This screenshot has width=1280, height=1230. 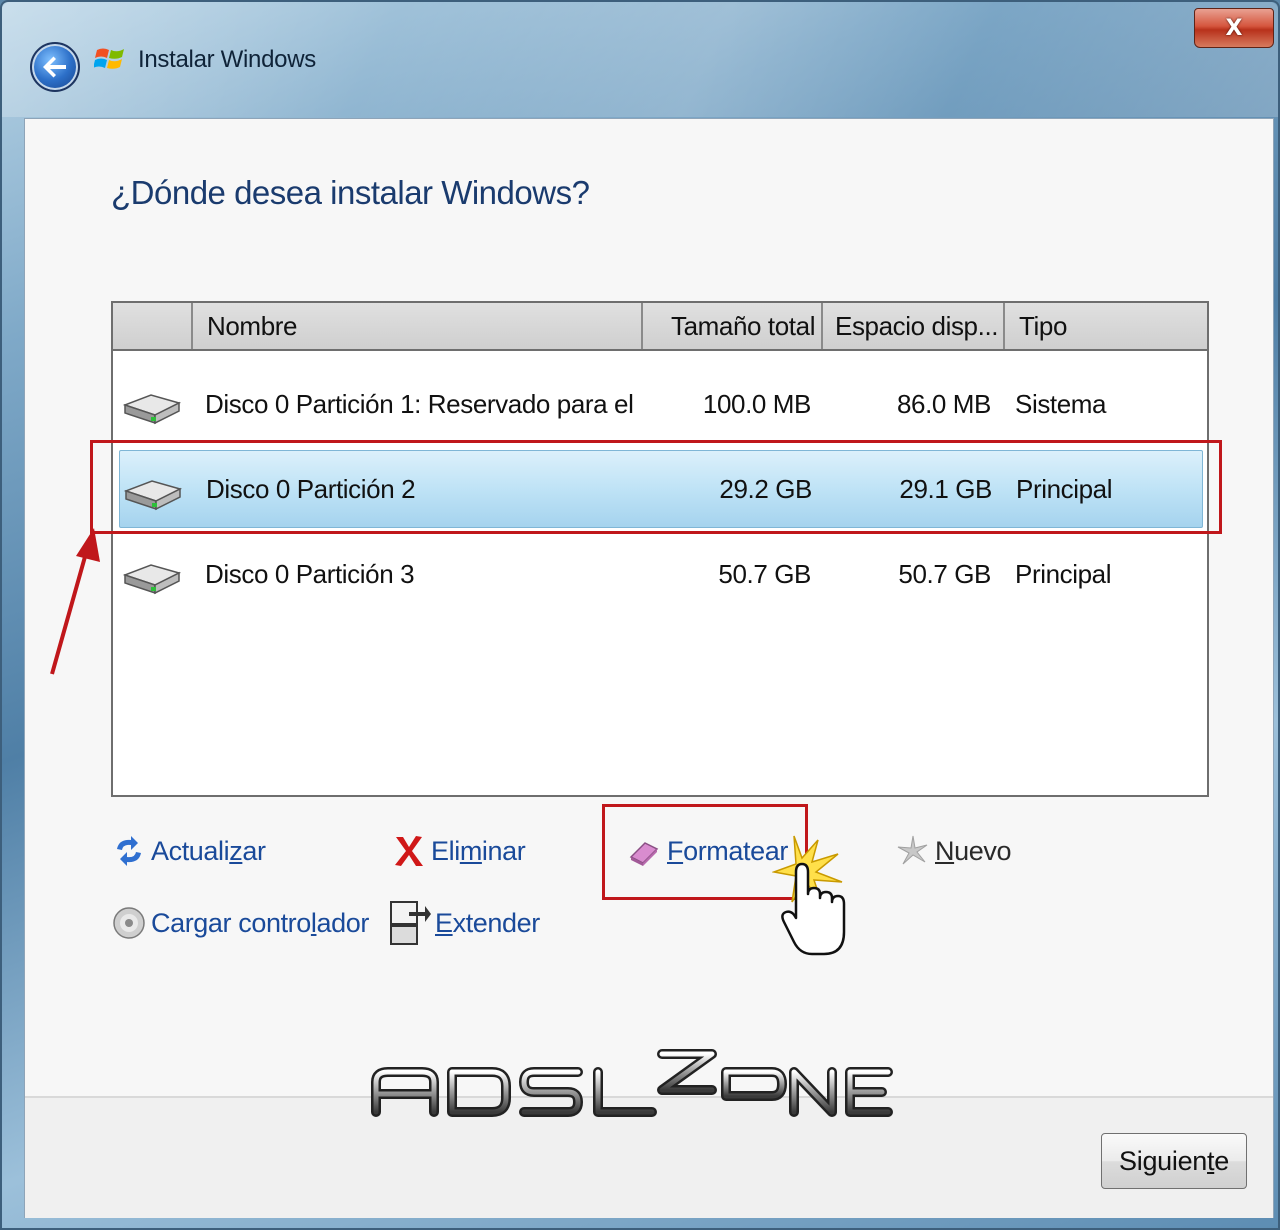 What do you see at coordinates (409, 851) in the screenshot?
I see `delete-x-icon` at bounding box center [409, 851].